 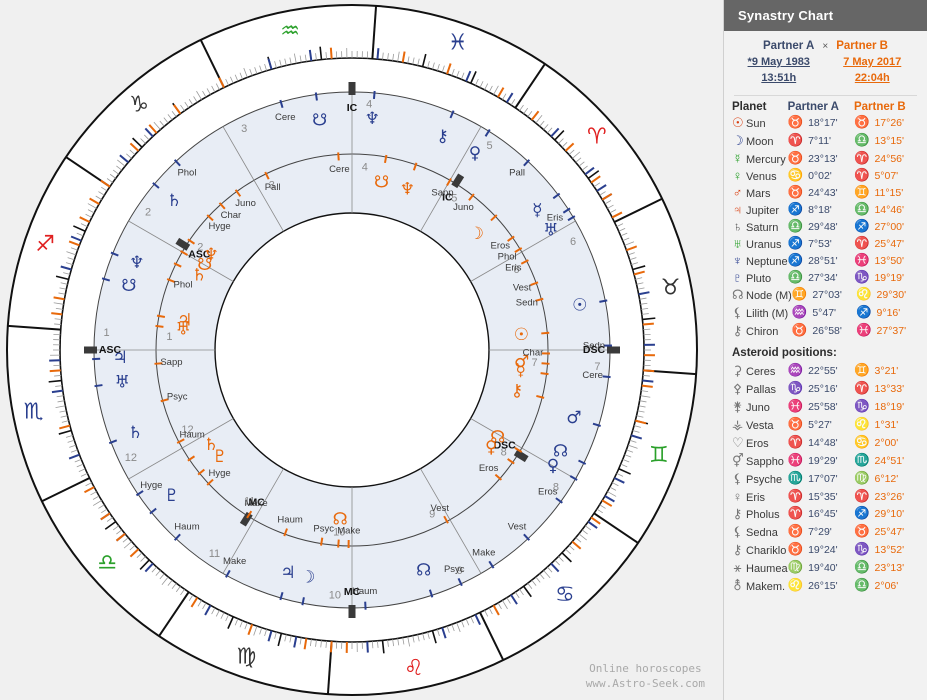 I want to click on sign-icon: ♉, so click(x=795, y=549).